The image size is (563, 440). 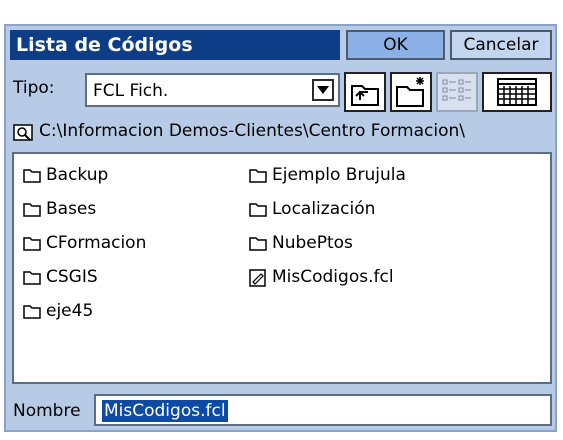 What do you see at coordinates (47, 411) in the screenshot?
I see `nombre-label: Nombre` at bounding box center [47, 411].